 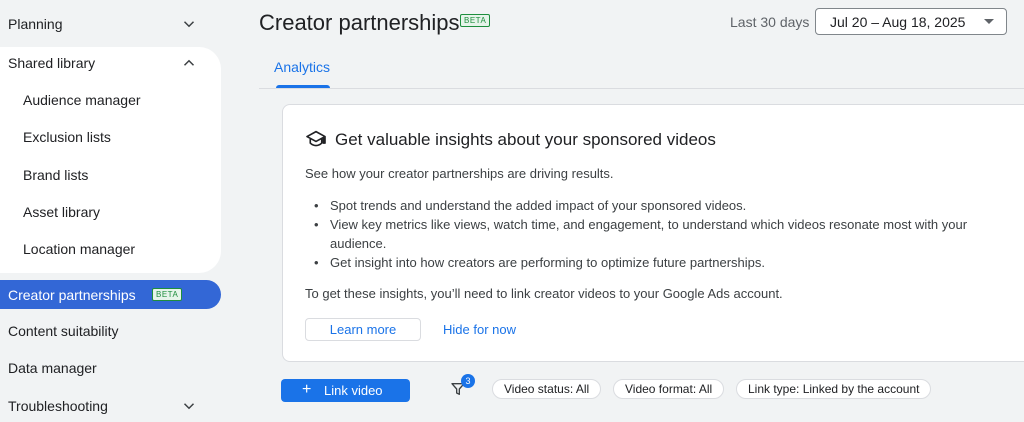 I want to click on sidebar-item-label: Planning, so click(x=35, y=24).